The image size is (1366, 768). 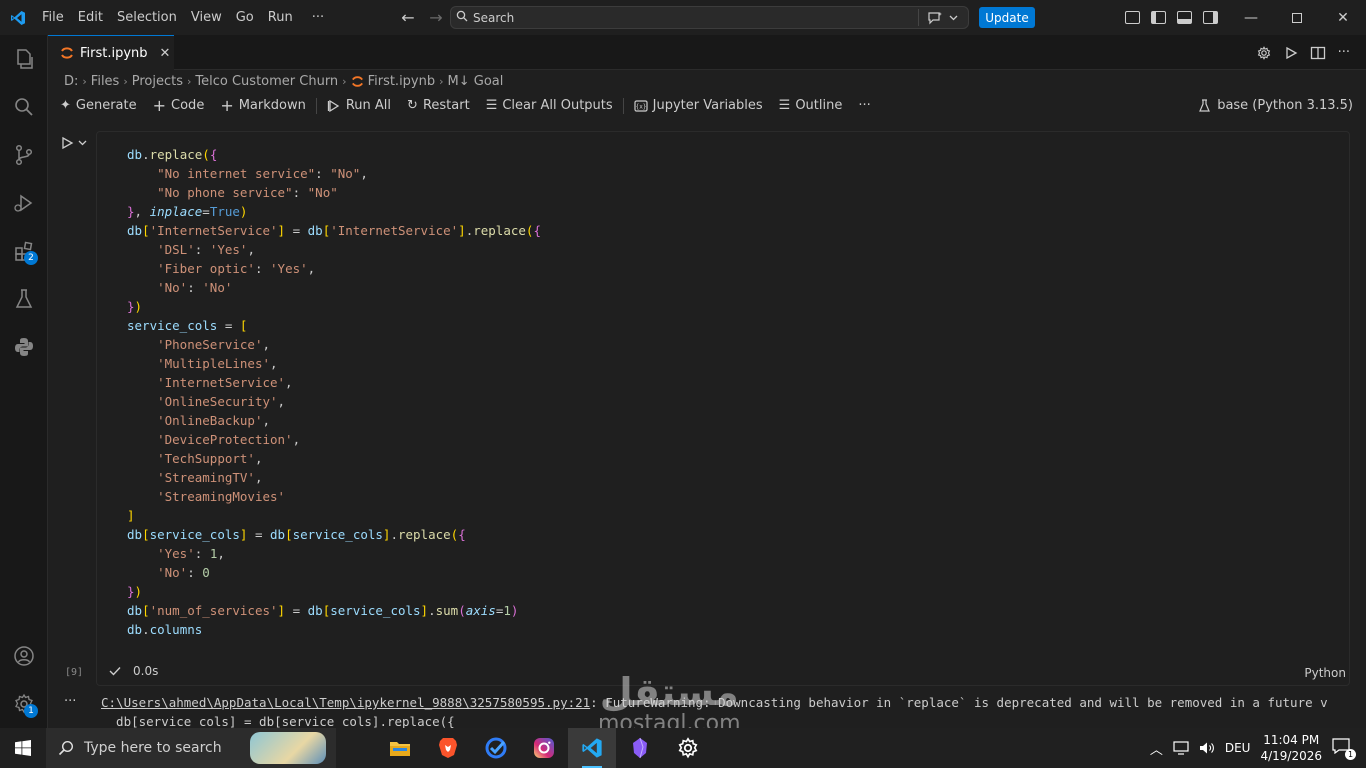 What do you see at coordinates (24, 155) in the screenshot?
I see `source-control-icon` at bounding box center [24, 155].